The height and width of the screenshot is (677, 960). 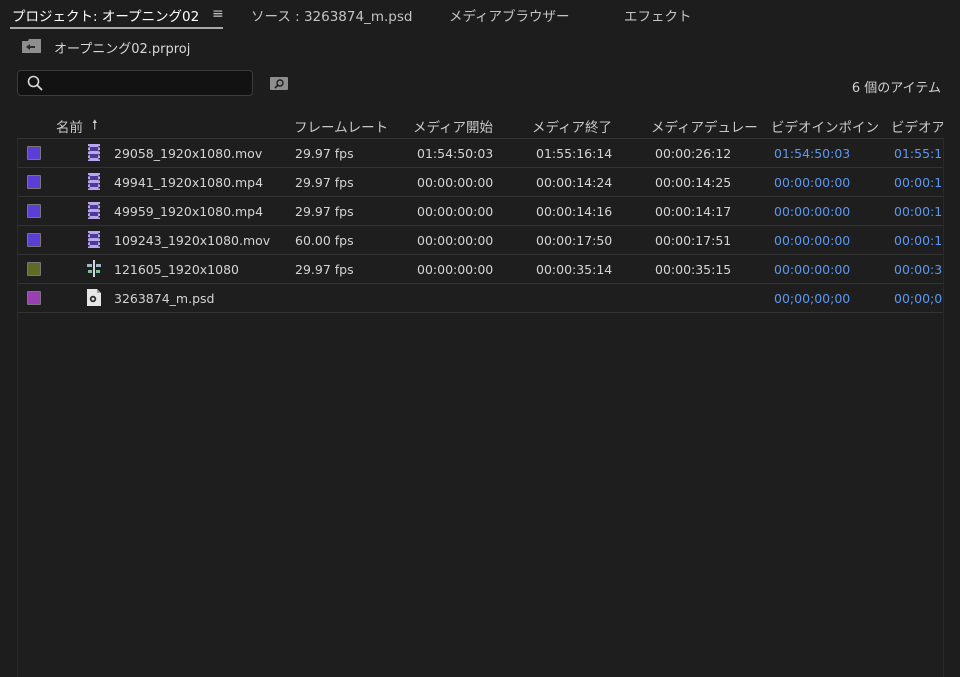 I want to click on clip-name: 49959_1920x1080.mp4, so click(x=201, y=211).